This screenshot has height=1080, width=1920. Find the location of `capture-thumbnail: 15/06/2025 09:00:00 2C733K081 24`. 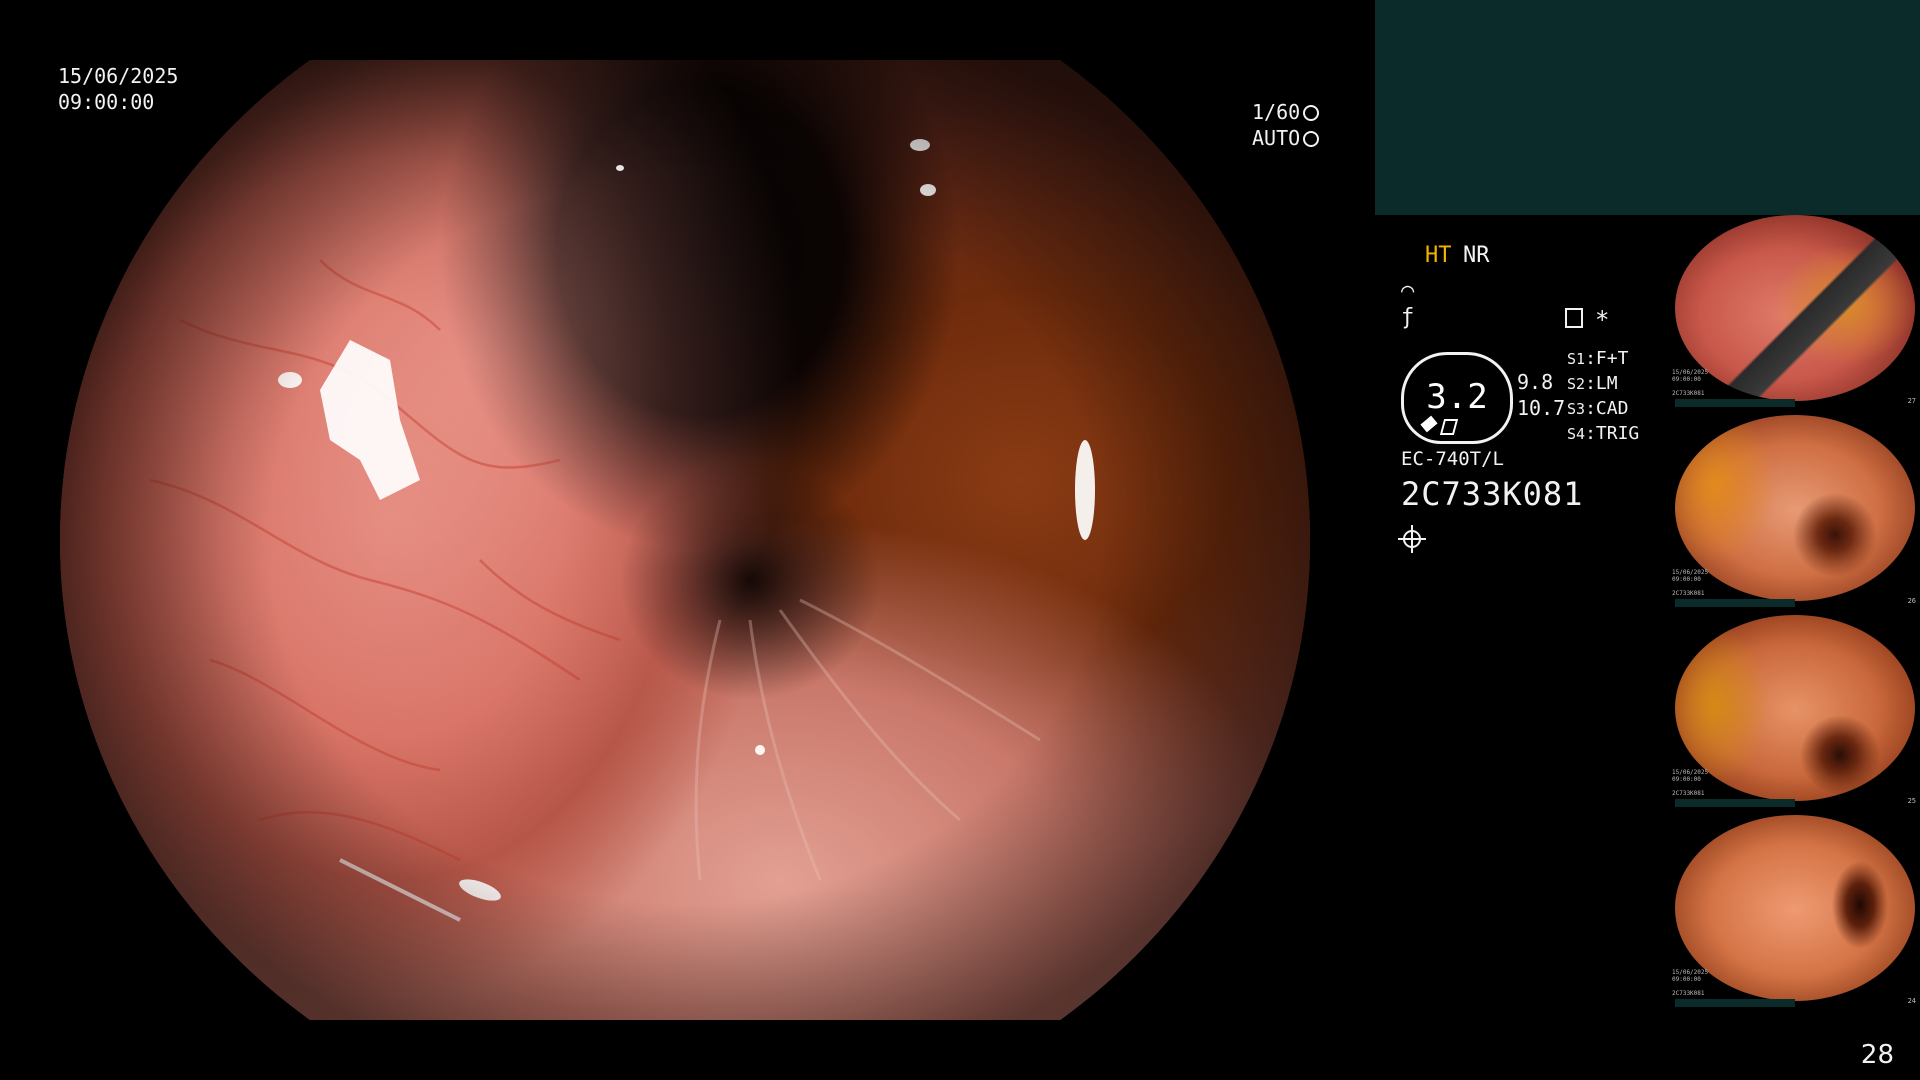

capture-thumbnail: 15/06/2025 09:00:00 2C733K081 24 is located at coordinates (1796, 911).